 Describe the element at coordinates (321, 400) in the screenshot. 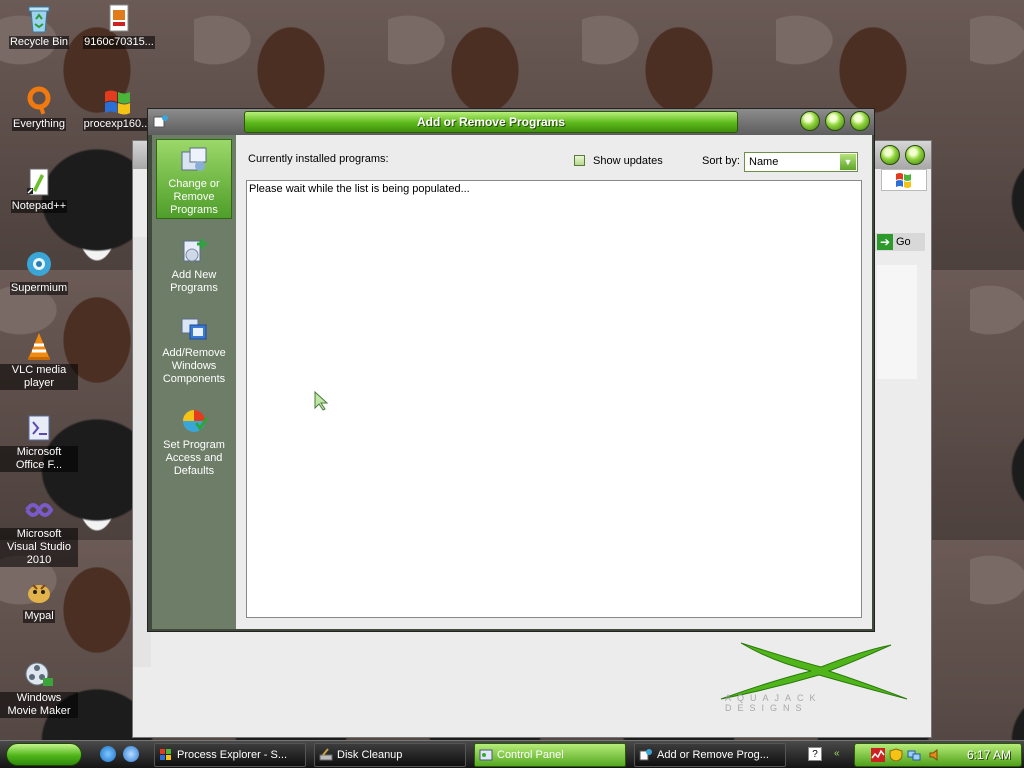

I see `mouse-cursor-icon` at that location.